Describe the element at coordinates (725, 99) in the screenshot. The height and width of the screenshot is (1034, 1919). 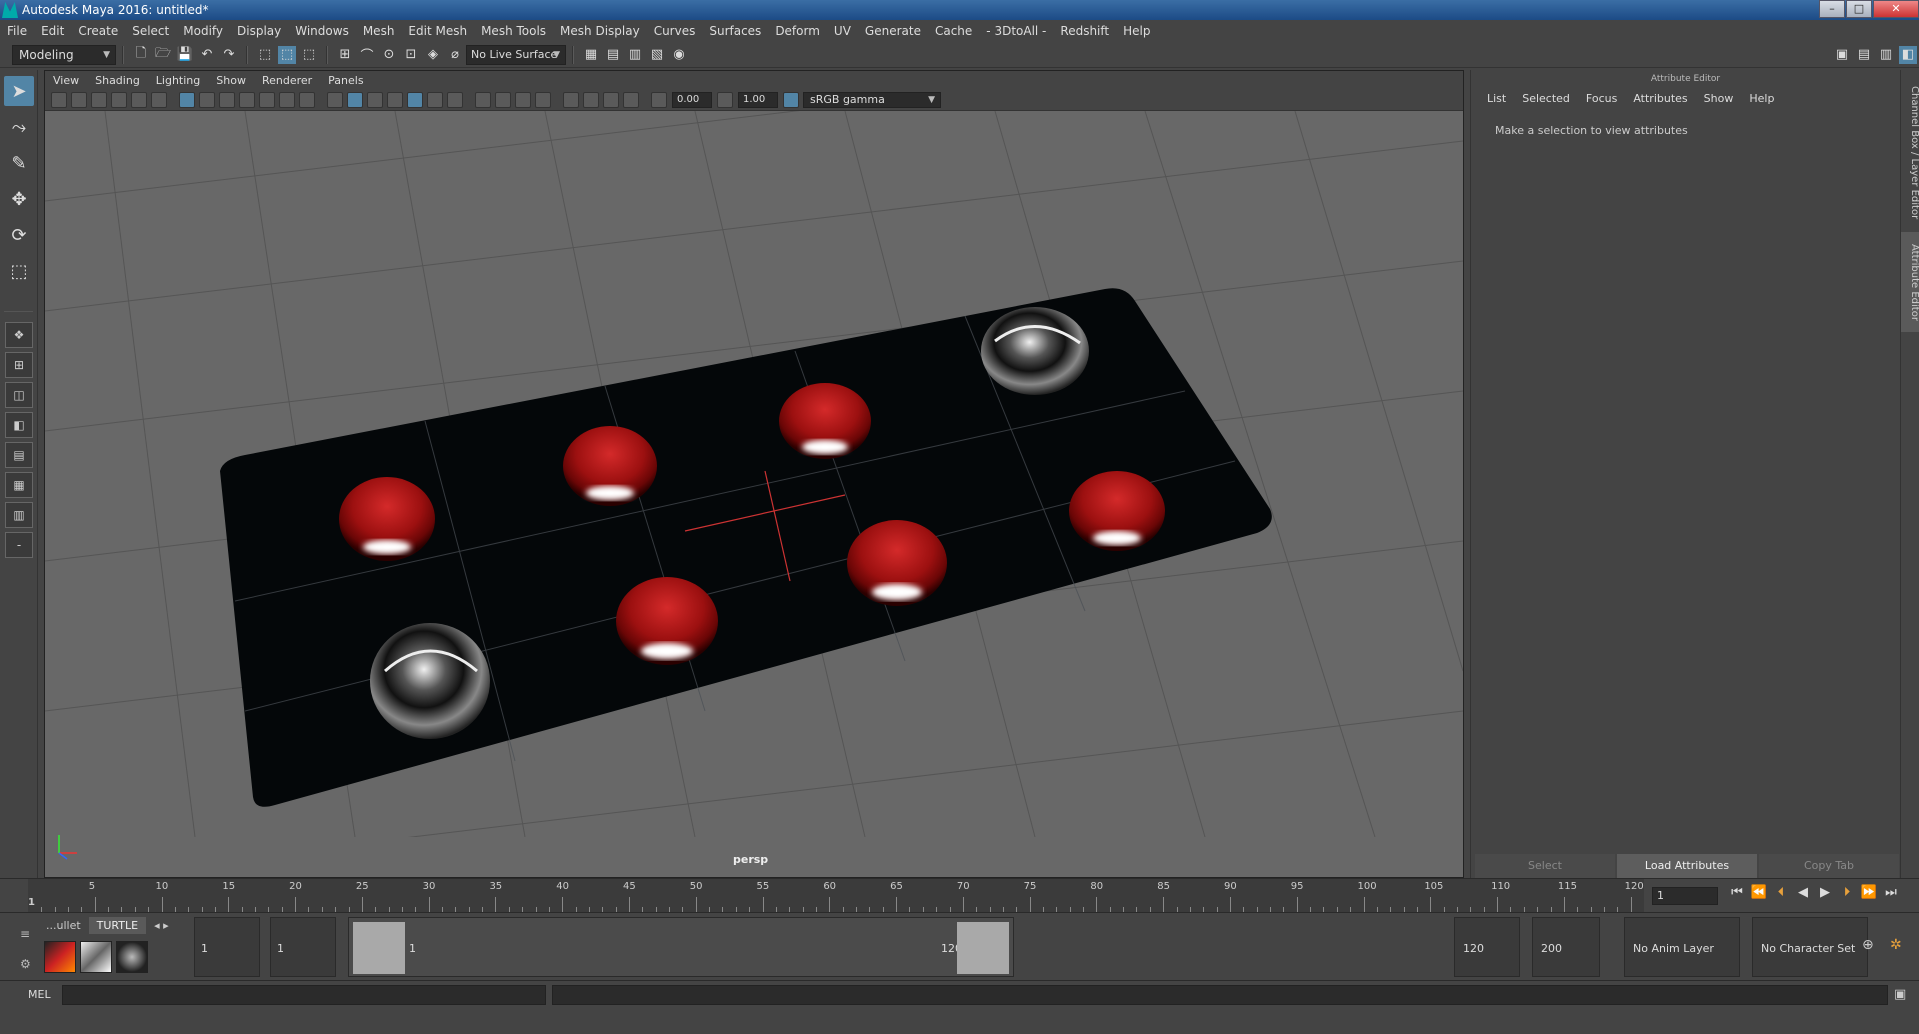
I see `gamma-icon` at that location.